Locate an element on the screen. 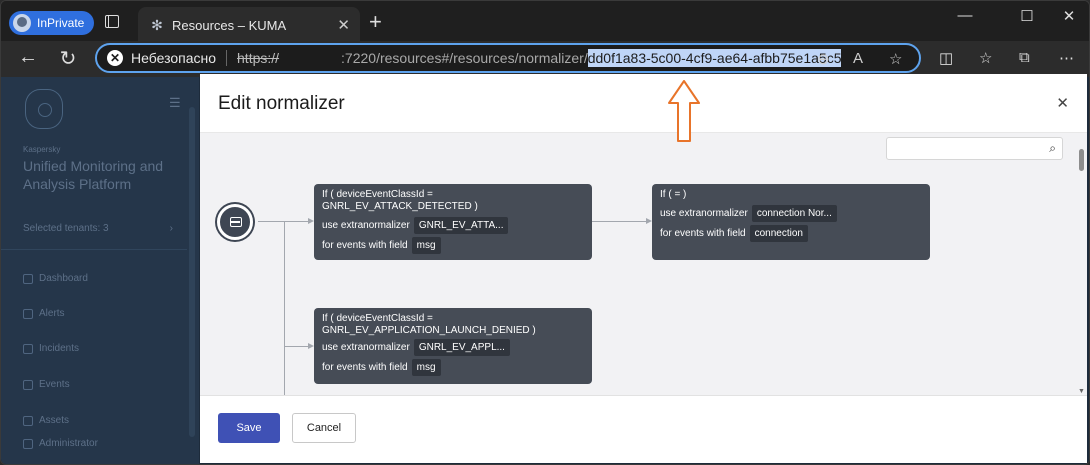  brand-vendor: Kaspersky is located at coordinates (42, 149).